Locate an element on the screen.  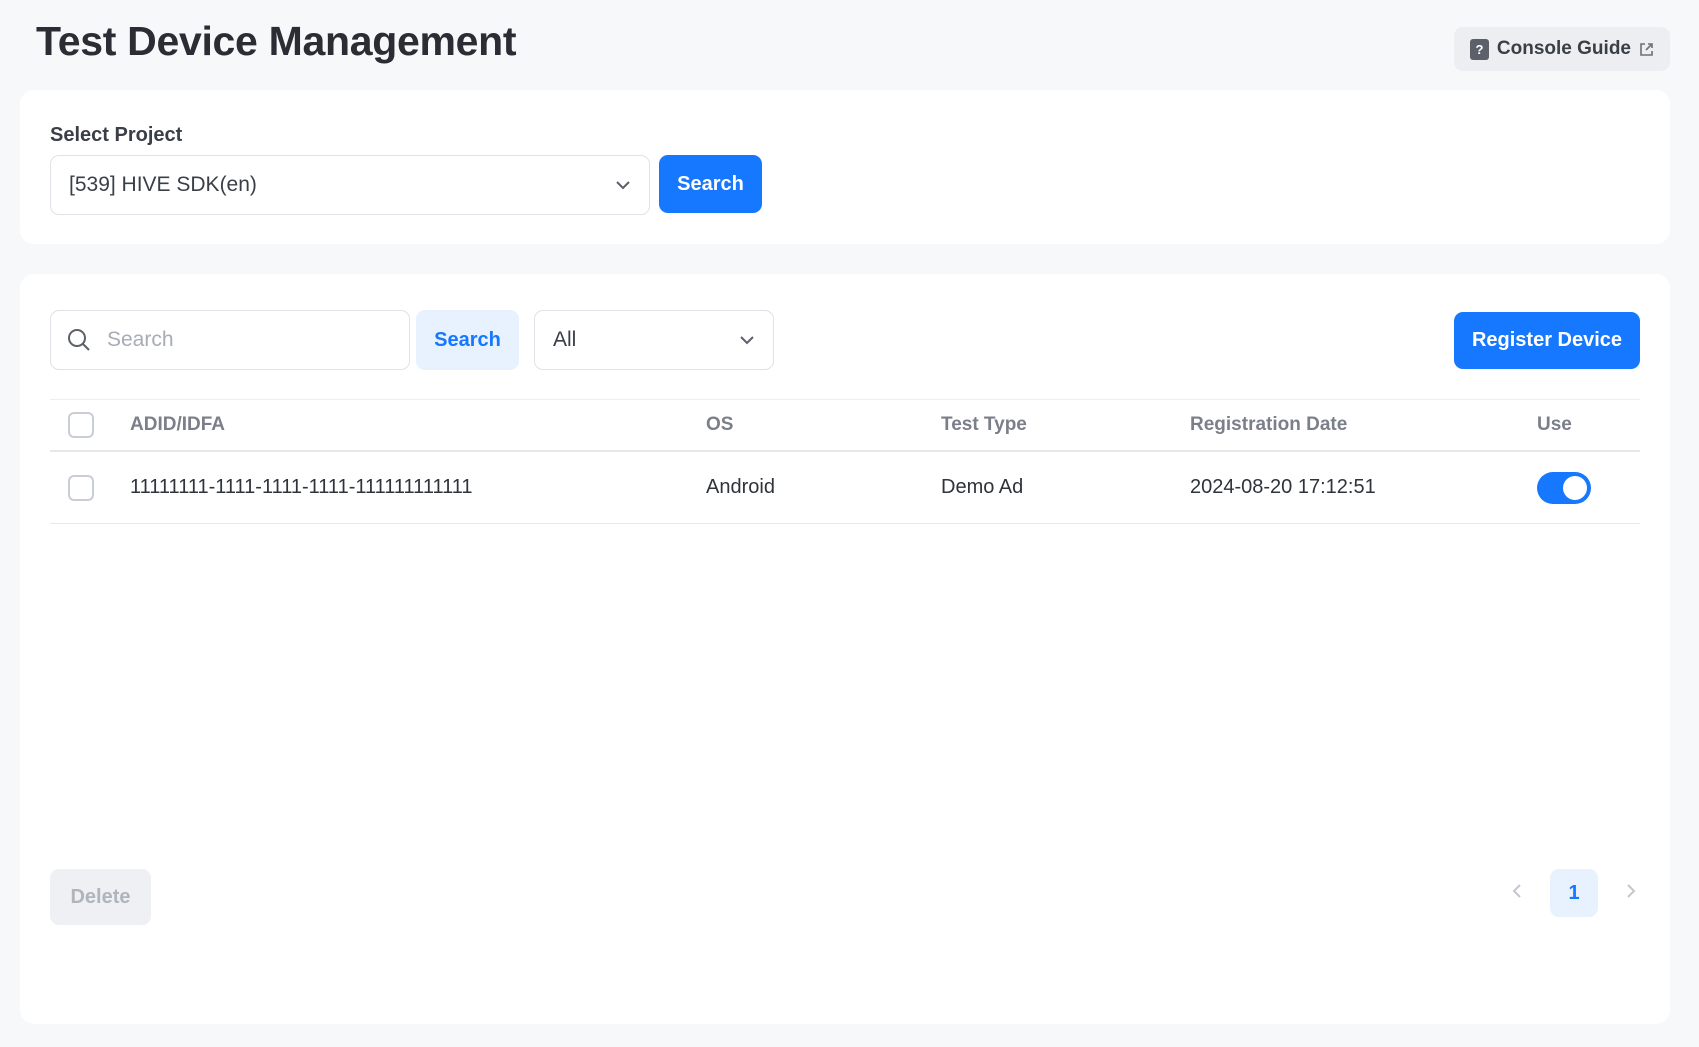
os-filter-value: All is located at coordinates (565, 339).